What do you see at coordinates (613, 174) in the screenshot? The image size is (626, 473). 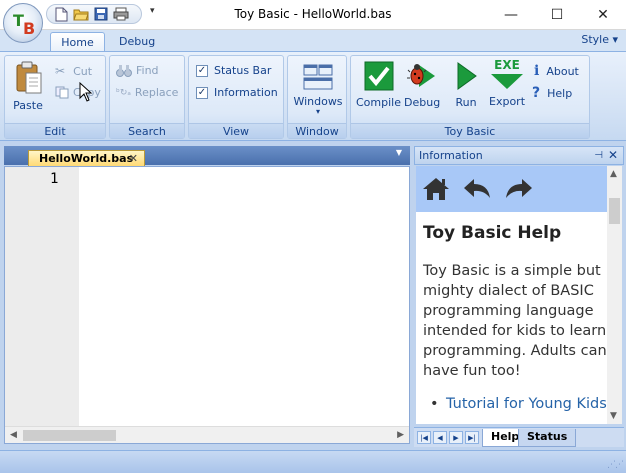 I see `scroll-up-icon: ▲` at bounding box center [613, 174].